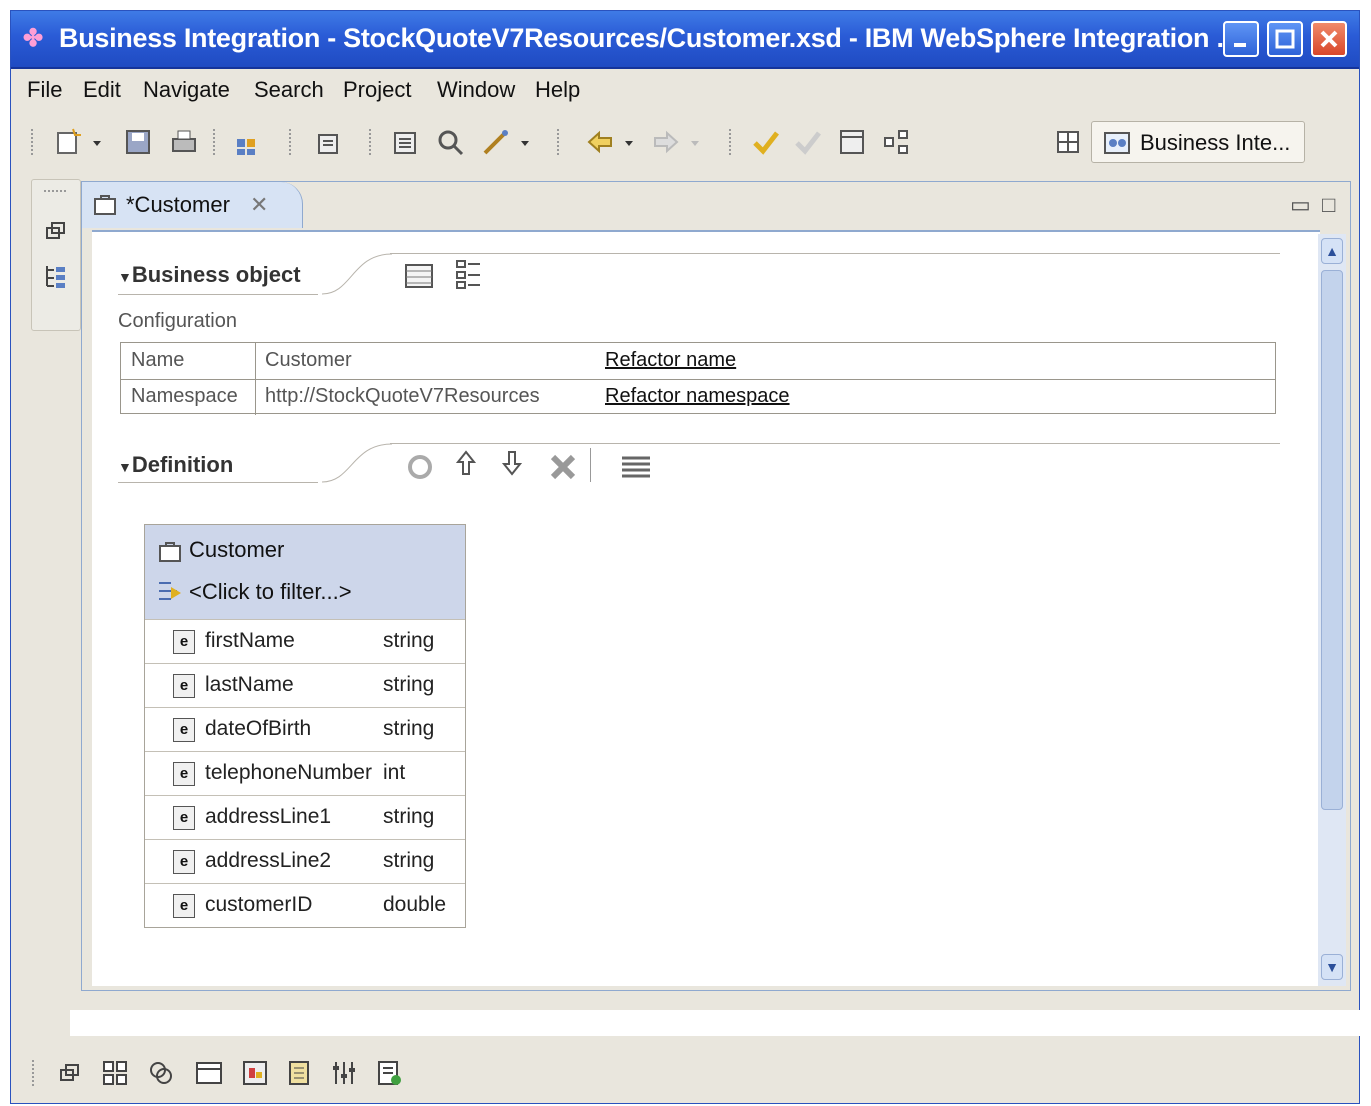  Describe the element at coordinates (161, 1073) in the screenshot. I see `refresh-icon` at that location.